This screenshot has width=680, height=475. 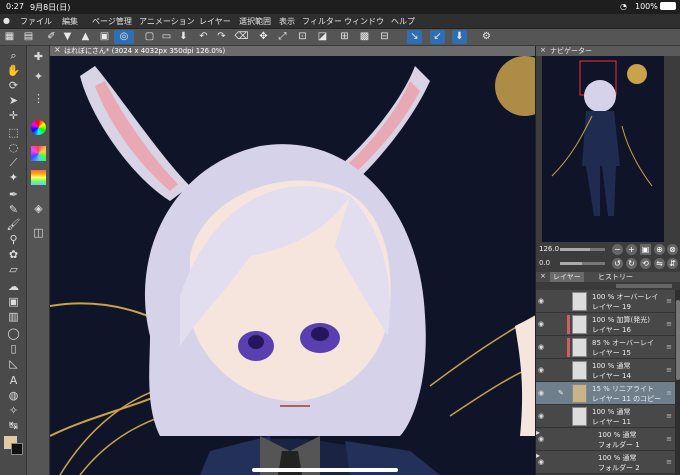 I want to click on layer-scrollbar, so click(x=677, y=382).